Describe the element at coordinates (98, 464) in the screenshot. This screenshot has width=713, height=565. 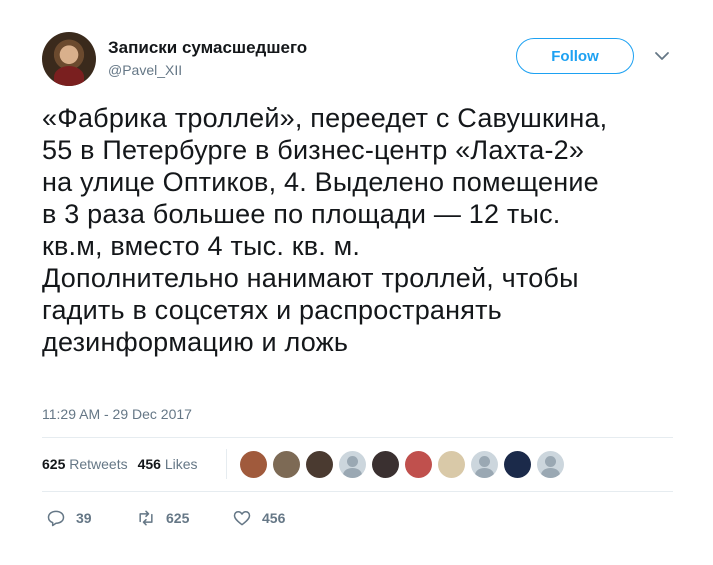
I see `retweets-label: Retweets` at that location.